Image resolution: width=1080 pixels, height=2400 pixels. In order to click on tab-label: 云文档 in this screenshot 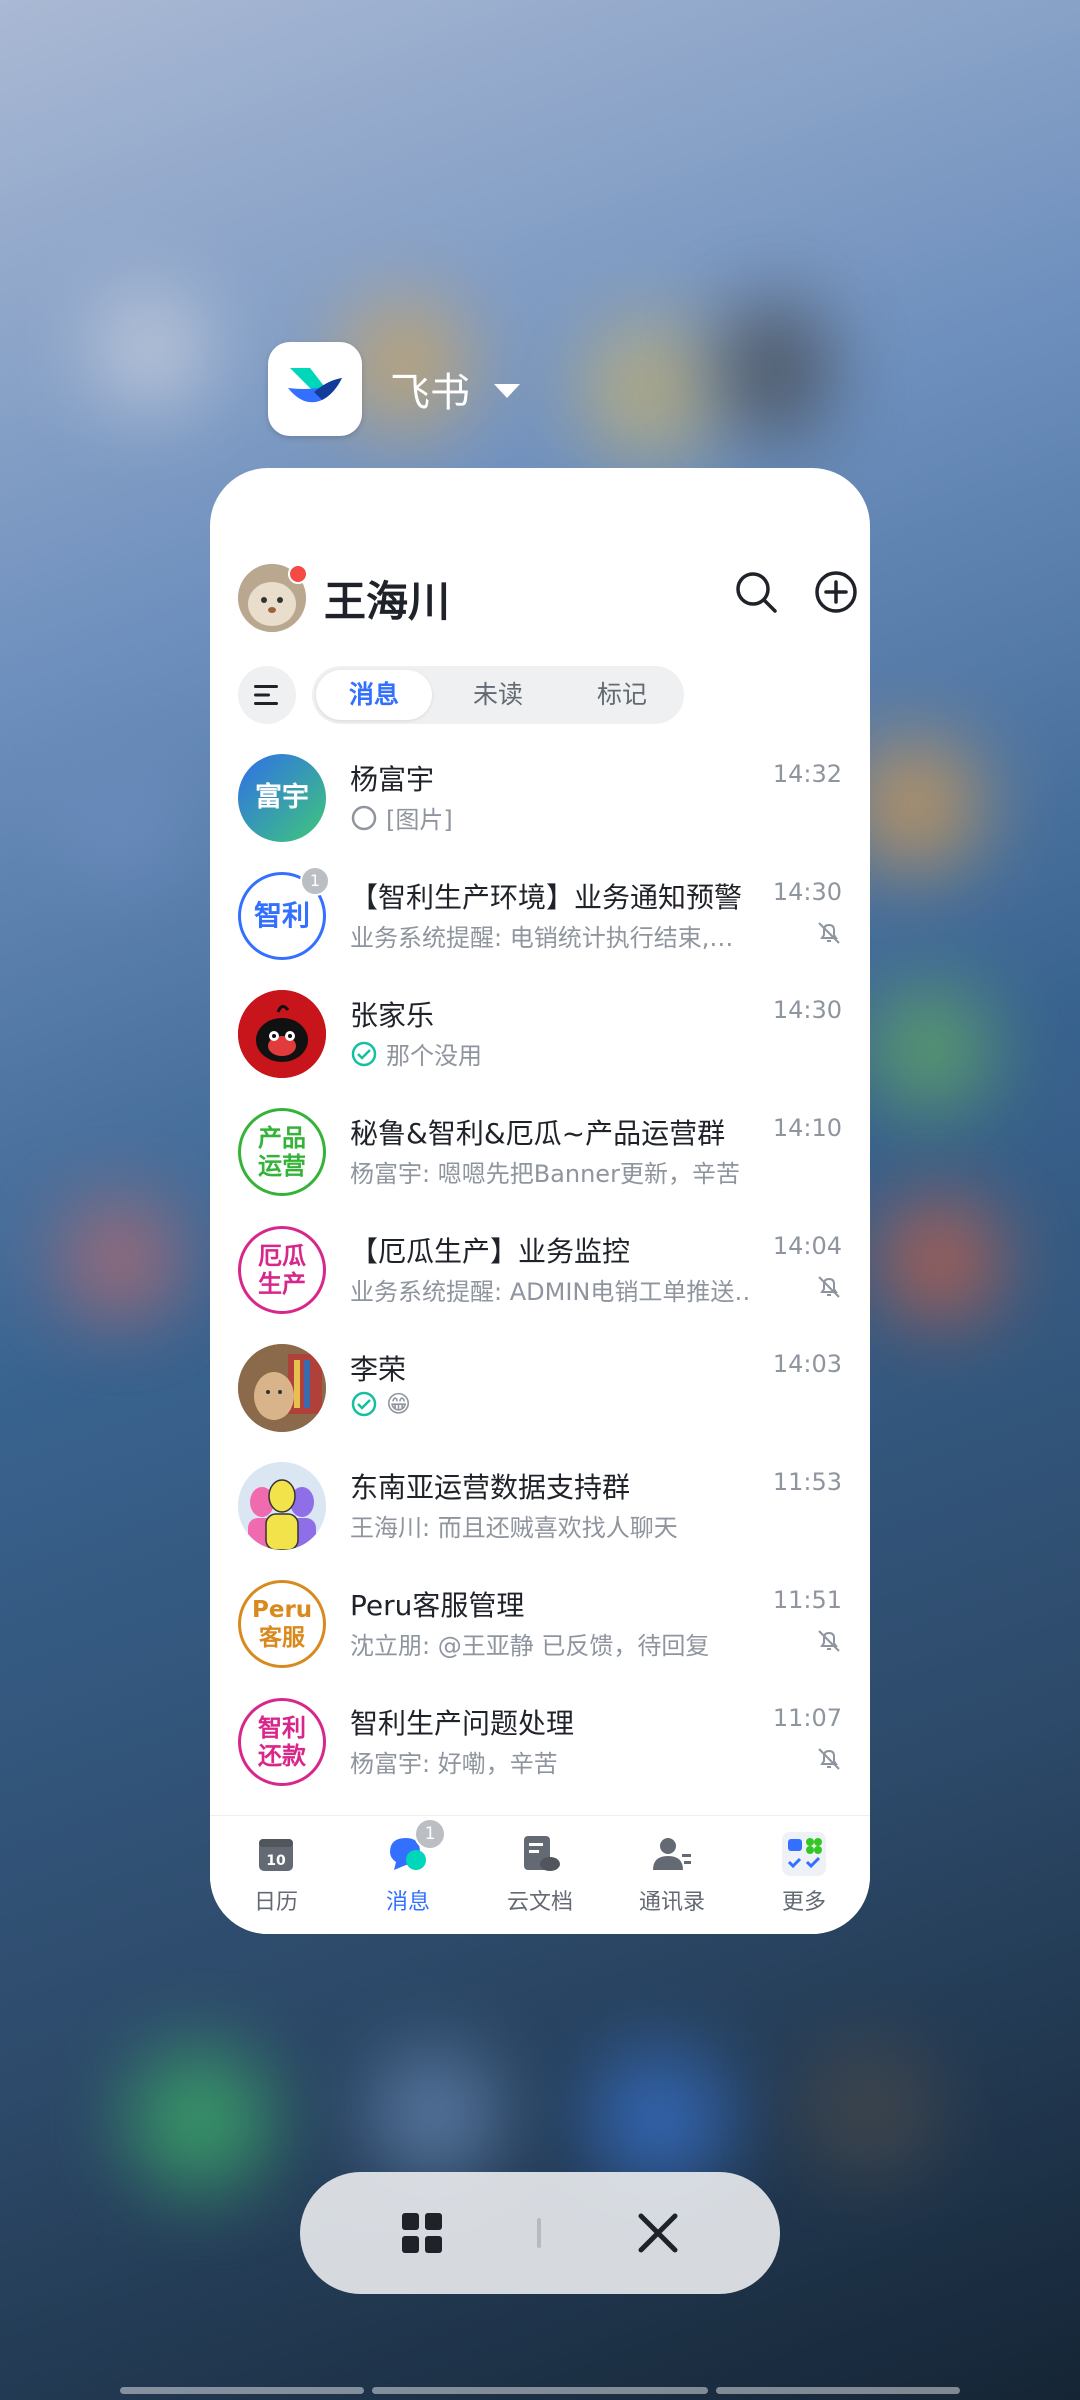, I will do `click(539, 1902)`.